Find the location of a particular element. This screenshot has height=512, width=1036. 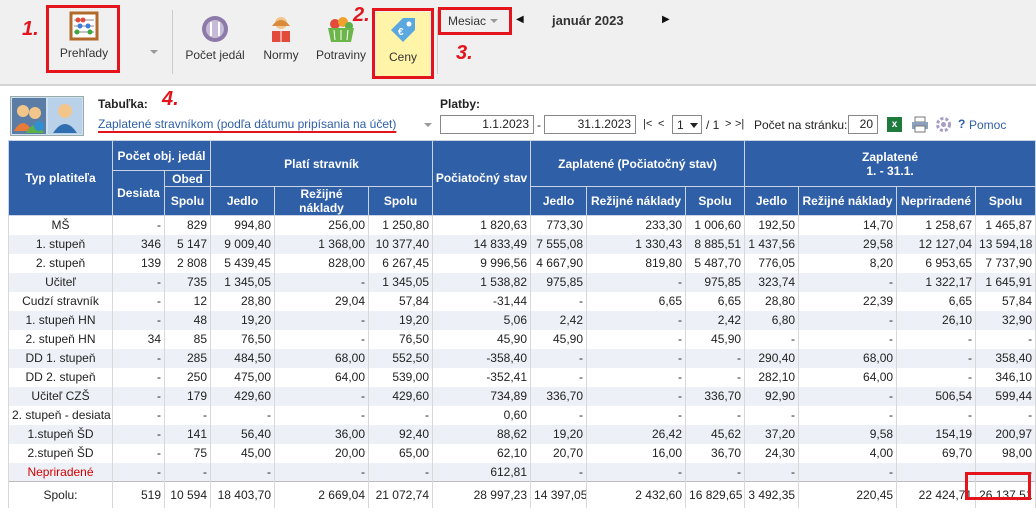

col-z-rezia-header: Režijné náklady is located at coordinates (848, 201).